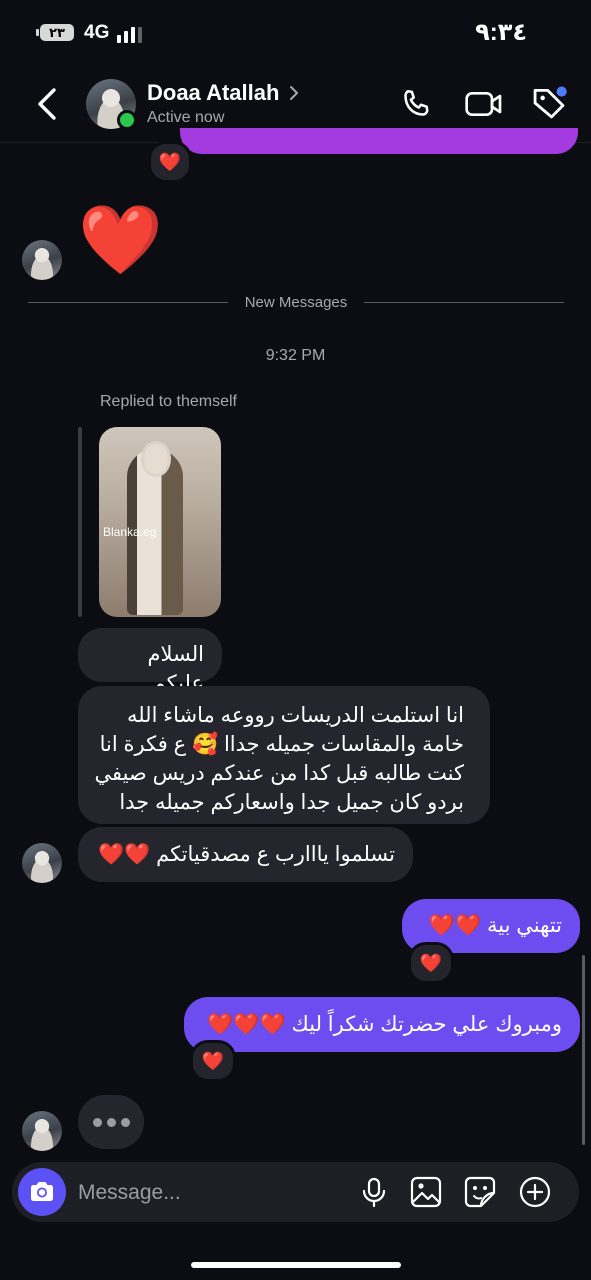  I want to click on battery-level: ٢٣, so click(57, 32).